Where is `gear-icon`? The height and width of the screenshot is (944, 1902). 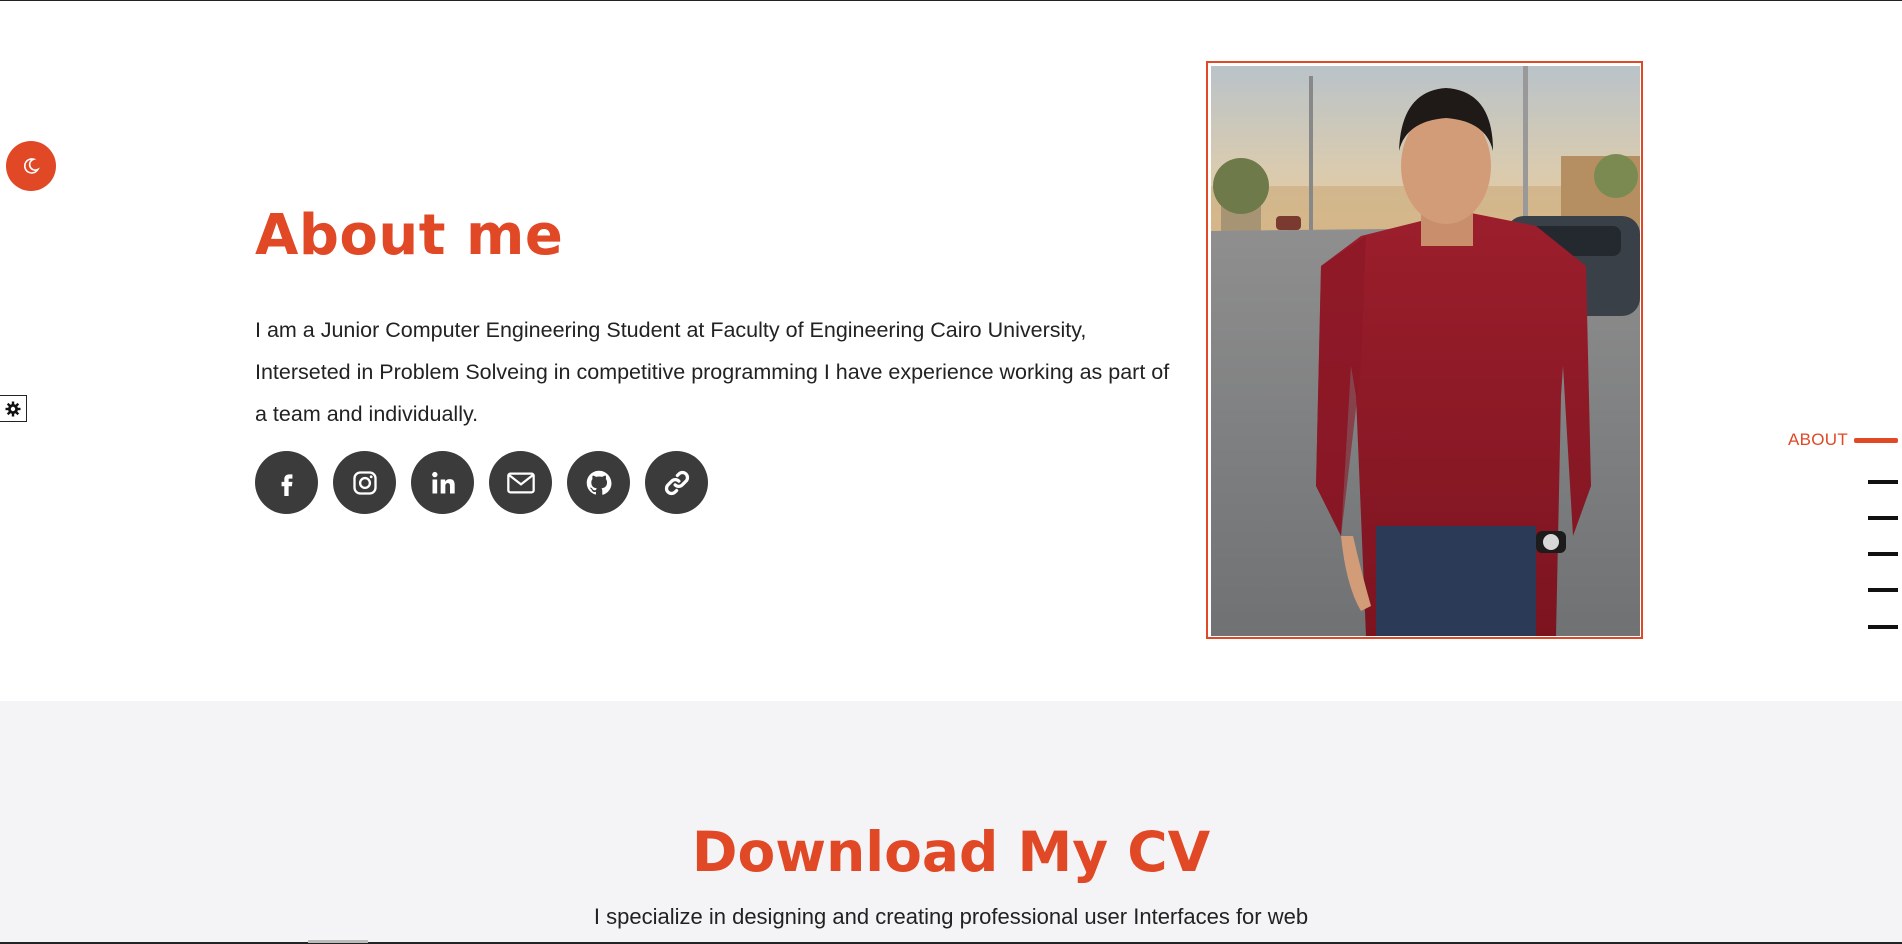
gear-icon is located at coordinates (13, 408).